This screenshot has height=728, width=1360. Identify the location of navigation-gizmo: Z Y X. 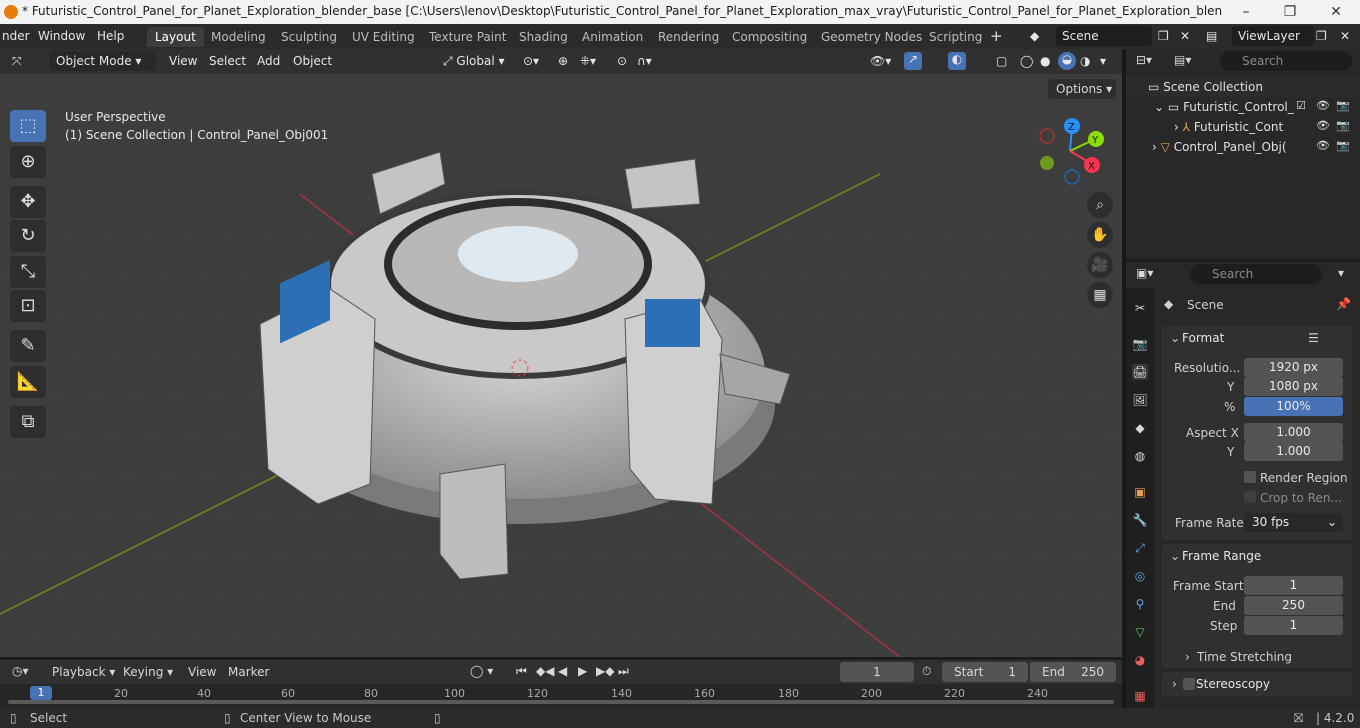
(1070, 151).